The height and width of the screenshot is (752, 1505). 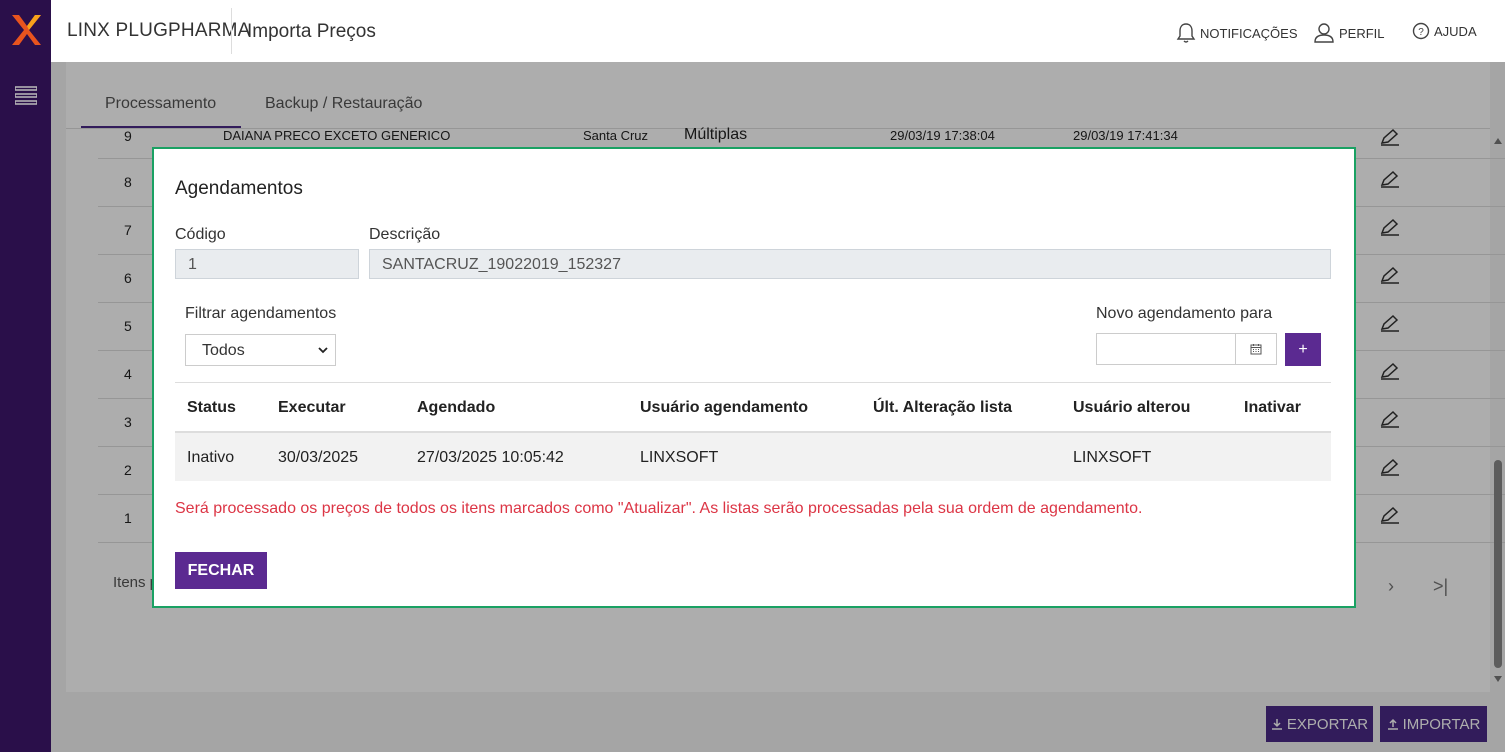 I want to click on page-title: Importa Preços, so click(x=311, y=31).